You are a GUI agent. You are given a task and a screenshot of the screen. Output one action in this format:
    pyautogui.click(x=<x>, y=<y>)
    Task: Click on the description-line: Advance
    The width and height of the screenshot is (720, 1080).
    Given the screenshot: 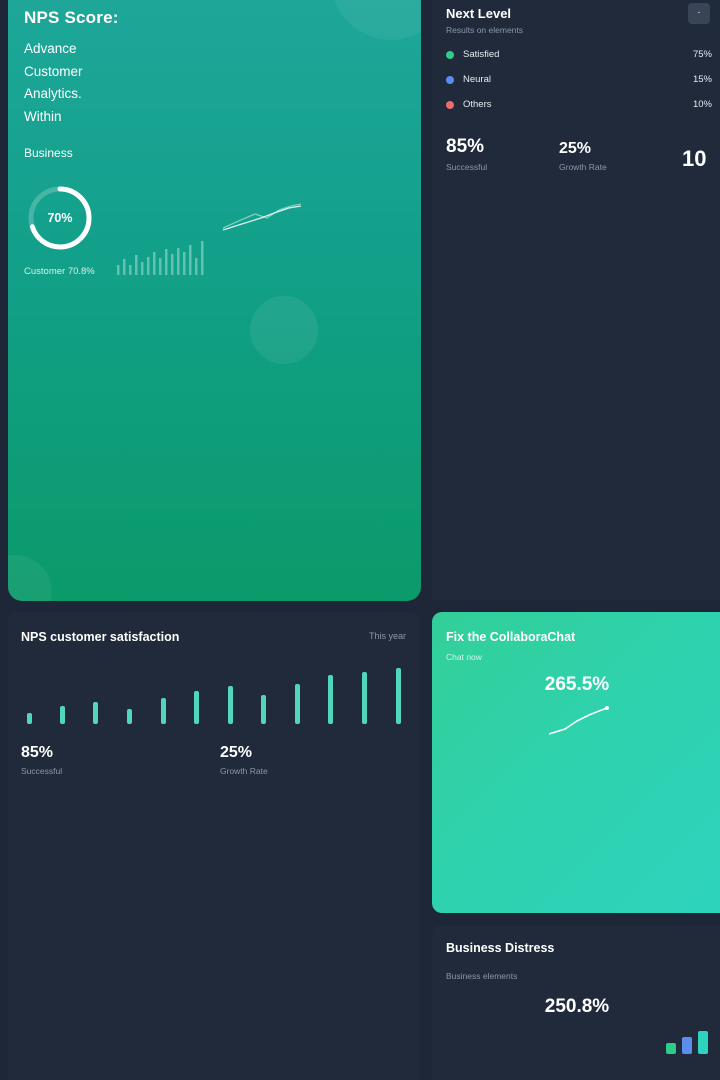 What is the action you would take?
    pyautogui.click(x=50, y=48)
    